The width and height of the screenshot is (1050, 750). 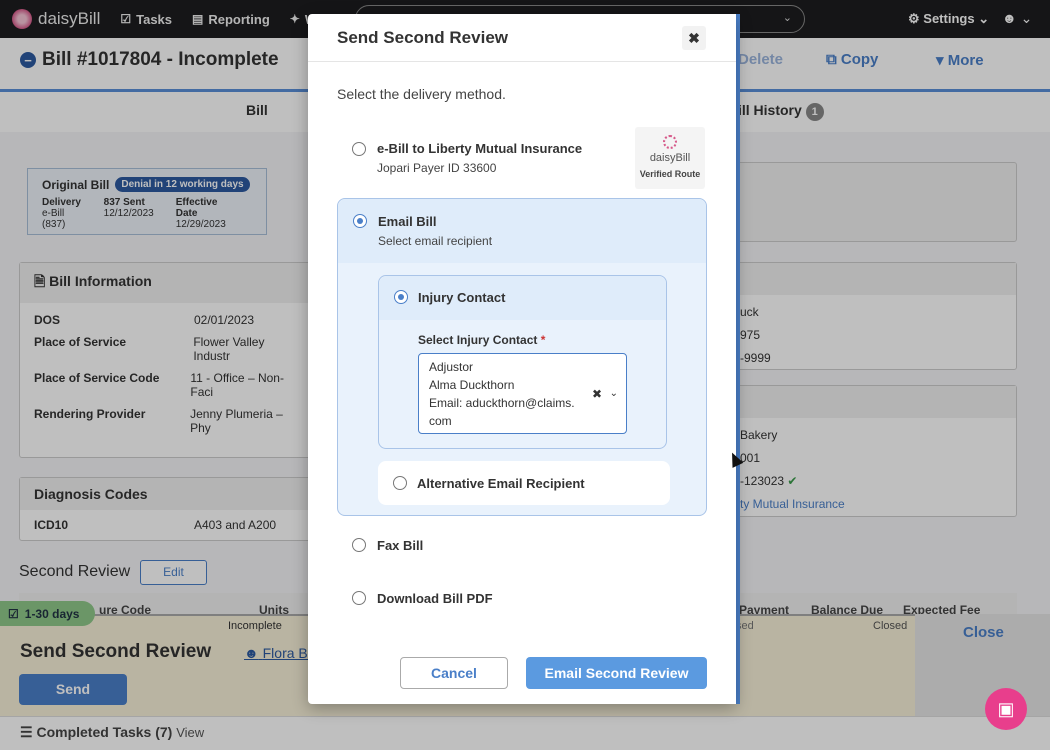 What do you see at coordinates (480, 148) in the screenshot?
I see `ebill-label: e-Bill to Liberty Mutual Insurance` at bounding box center [480, 148].